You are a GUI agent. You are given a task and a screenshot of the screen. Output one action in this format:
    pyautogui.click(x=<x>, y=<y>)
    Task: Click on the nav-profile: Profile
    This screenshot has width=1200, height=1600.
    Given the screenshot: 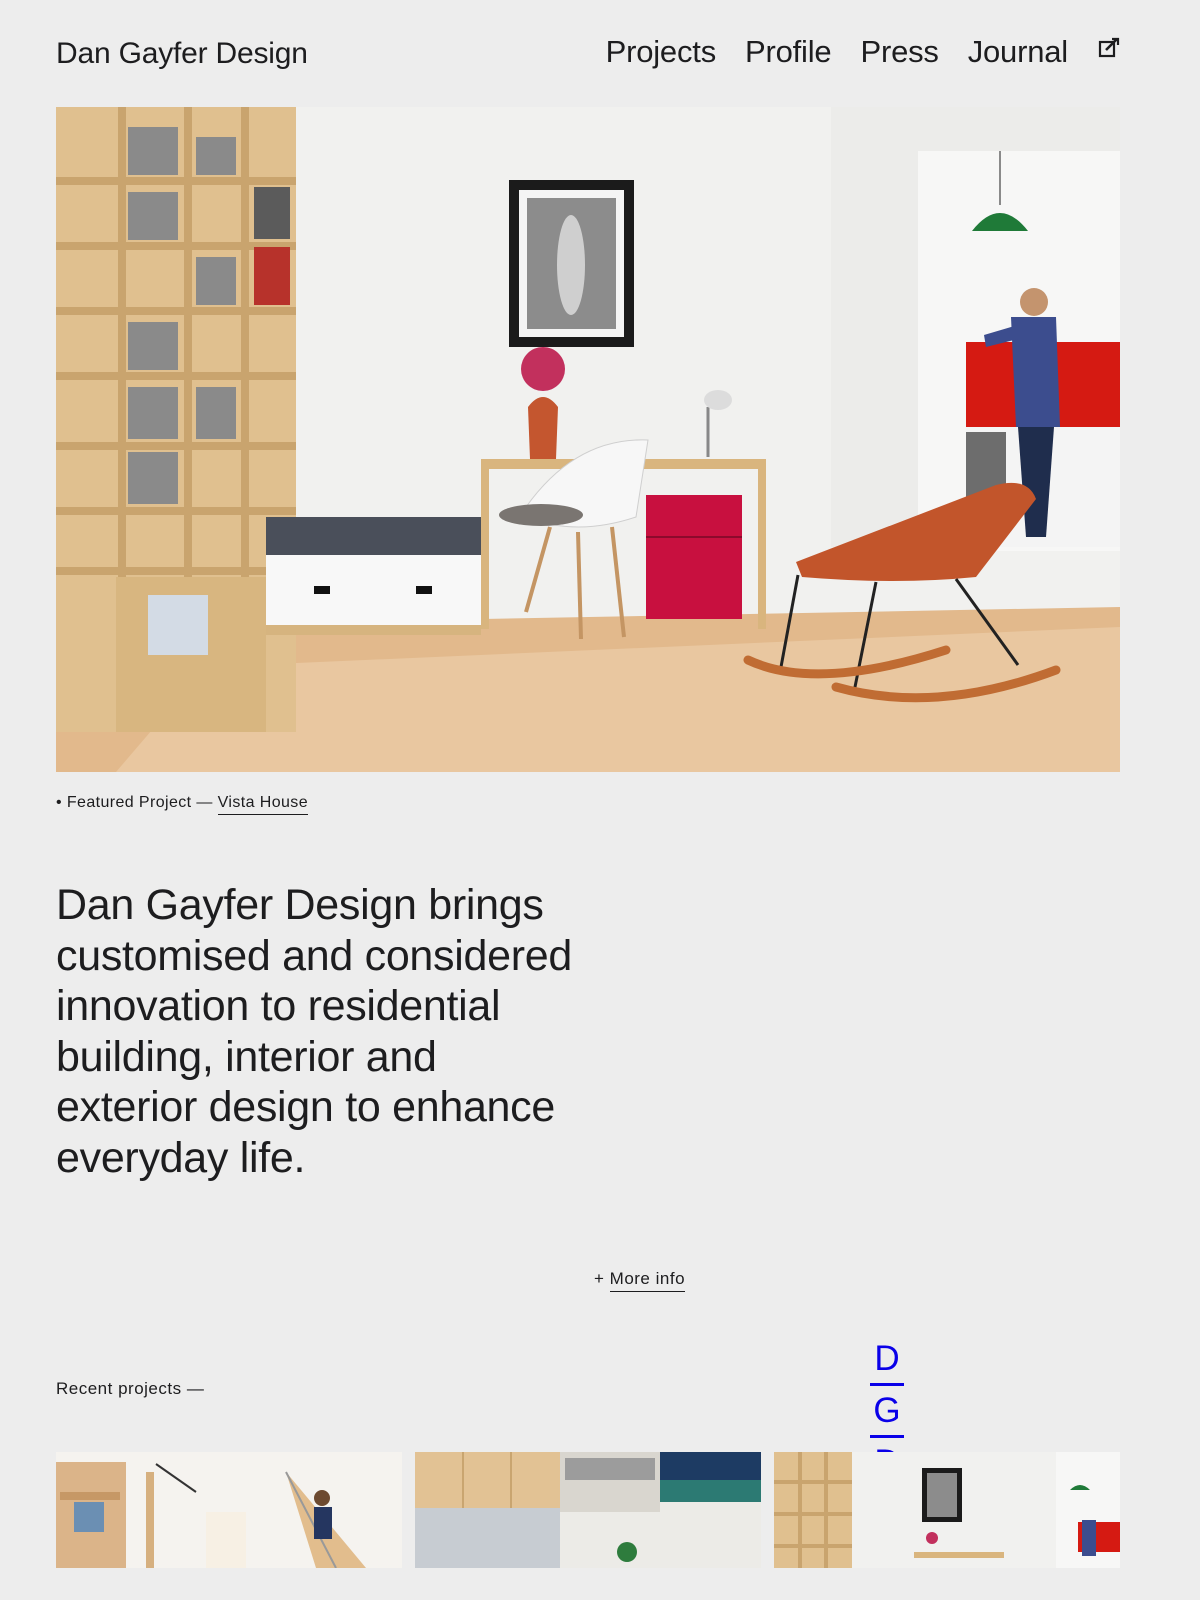 What is the action you would take?
    pyautogui.click(x=788, y=52)
    